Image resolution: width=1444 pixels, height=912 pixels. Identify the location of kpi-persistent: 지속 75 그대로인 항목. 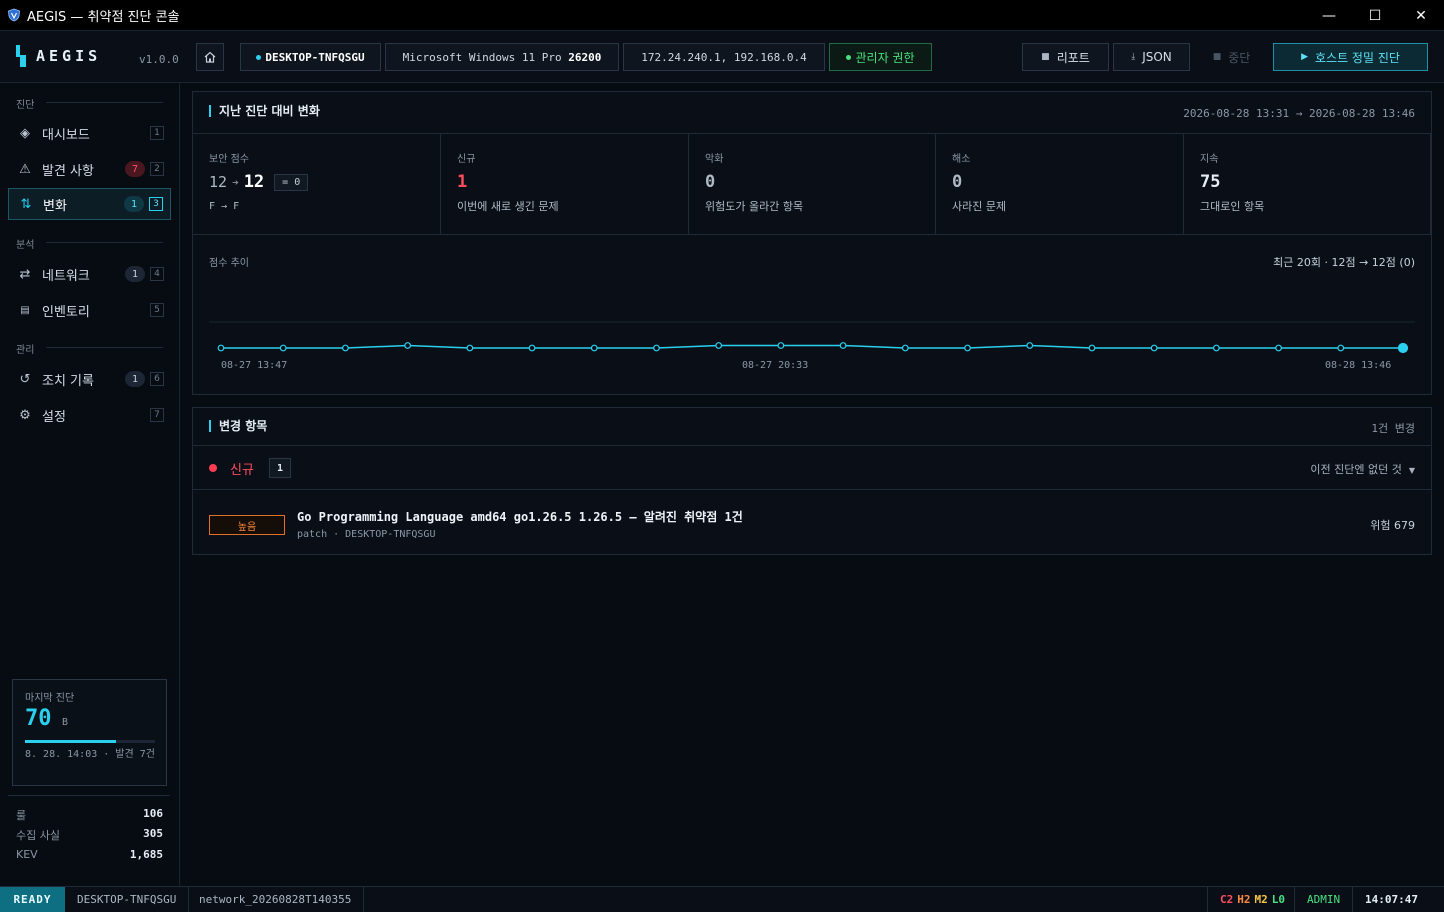
(1307, 184).